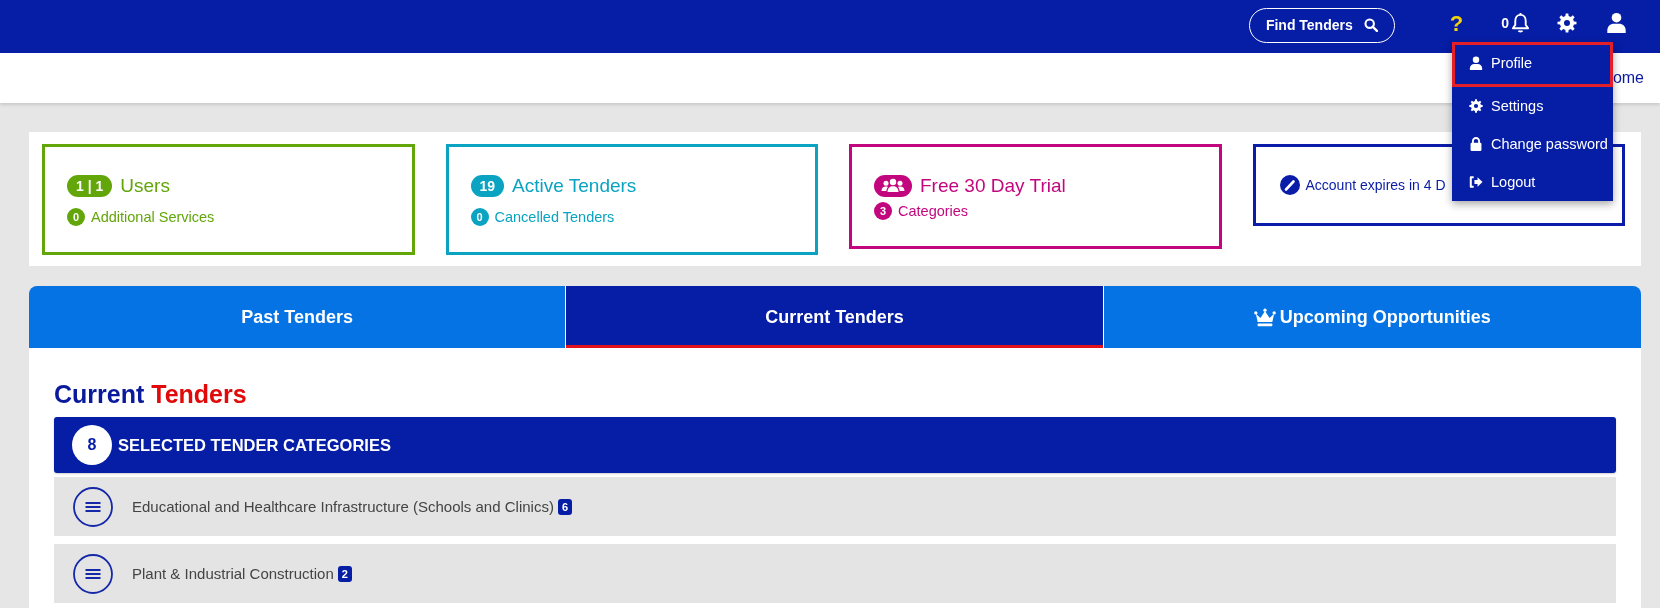 The height and width of the screenshot is (608, 1660). I want to click on tab: Current Tenders, so click(835, 317).